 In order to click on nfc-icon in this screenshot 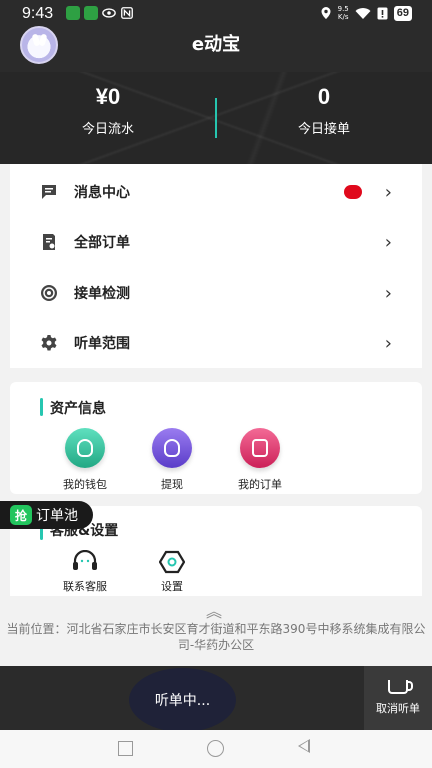, I will do `click(127, 13)`.